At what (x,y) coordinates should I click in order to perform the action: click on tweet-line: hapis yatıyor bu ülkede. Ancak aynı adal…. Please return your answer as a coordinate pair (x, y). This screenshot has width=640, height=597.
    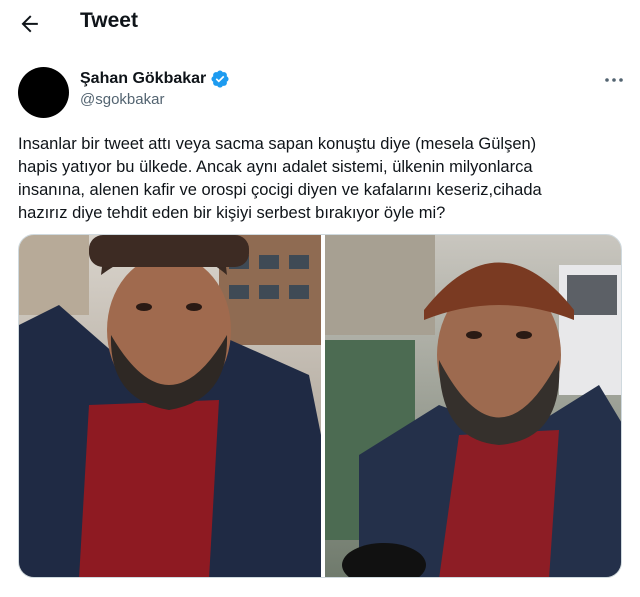
    Looking at the image, I should click on (275, 167).